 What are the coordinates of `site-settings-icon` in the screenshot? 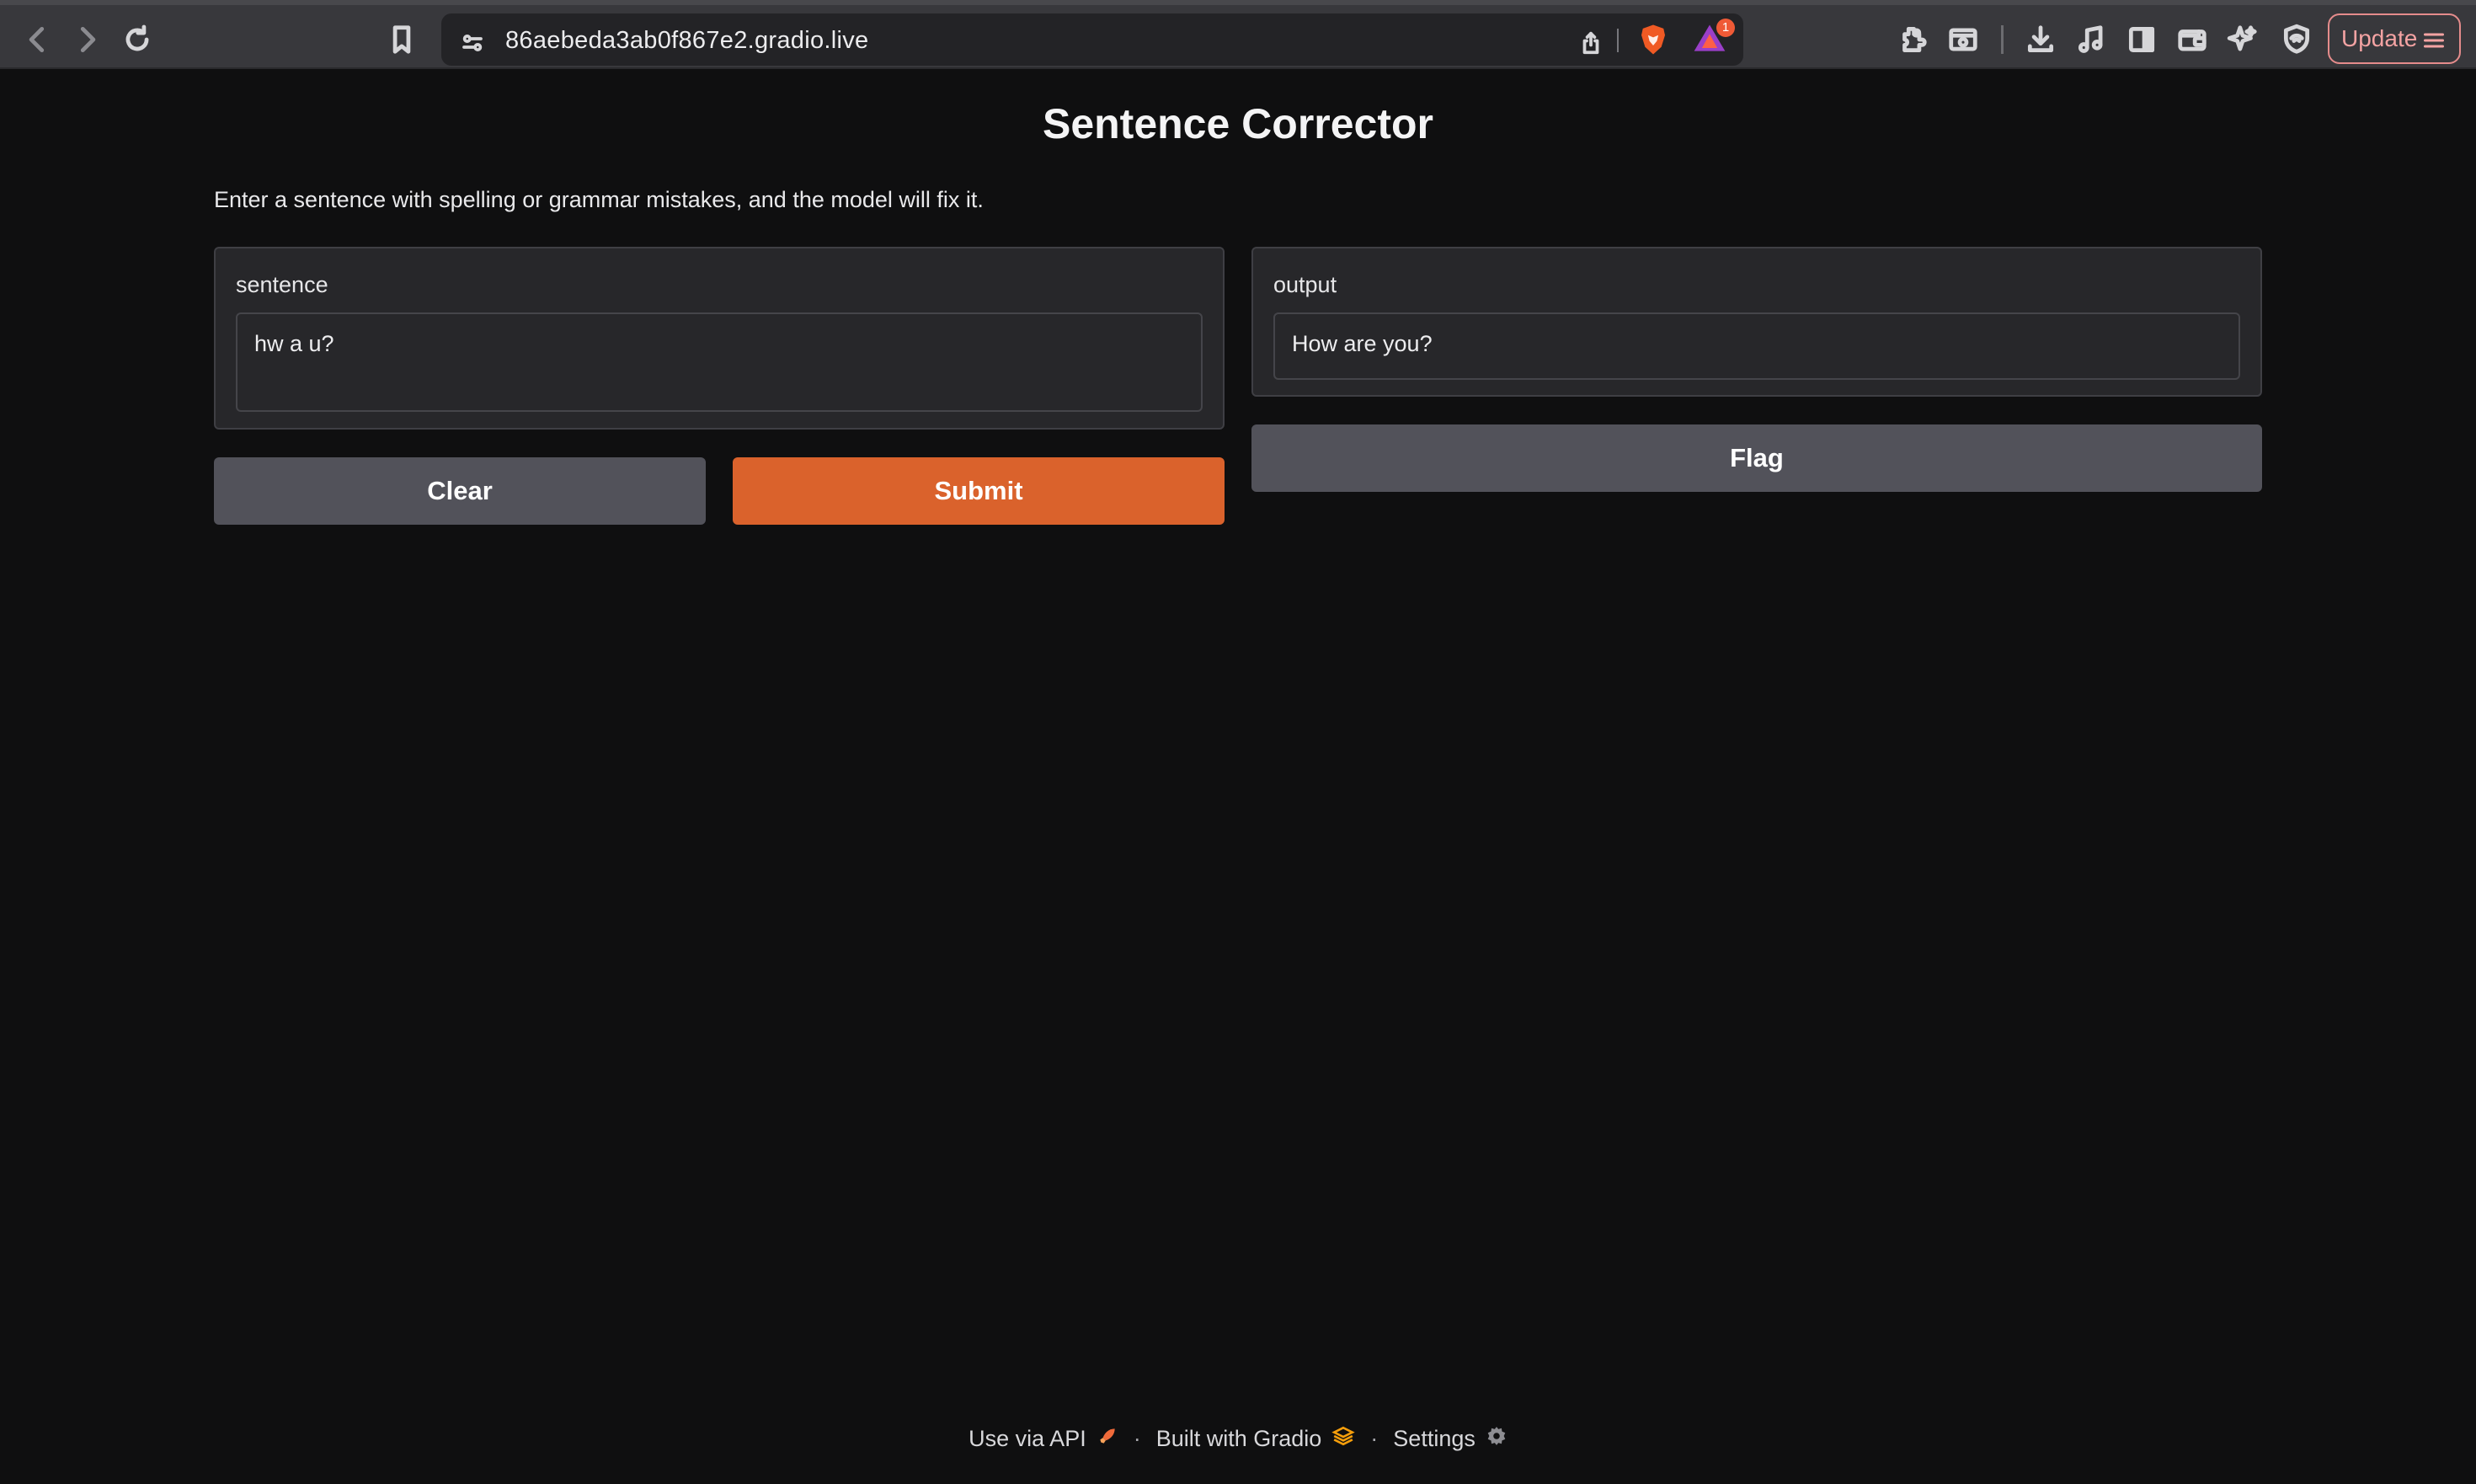 It's located at (472, 43).